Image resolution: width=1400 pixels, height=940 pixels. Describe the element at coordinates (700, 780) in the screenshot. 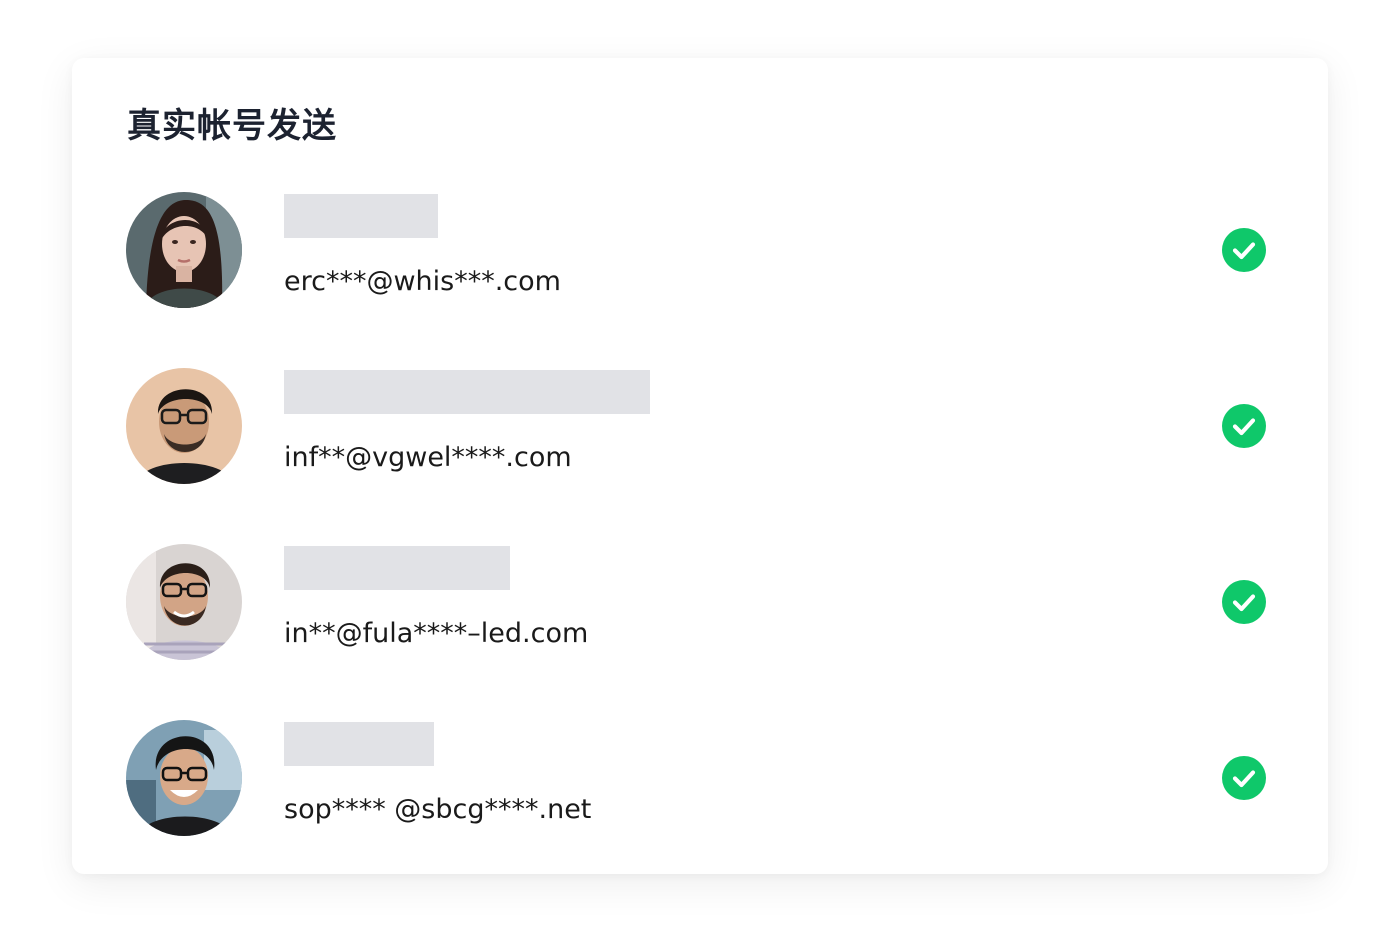

I see `account-row: sop**** @sbcg****.net` at that location.